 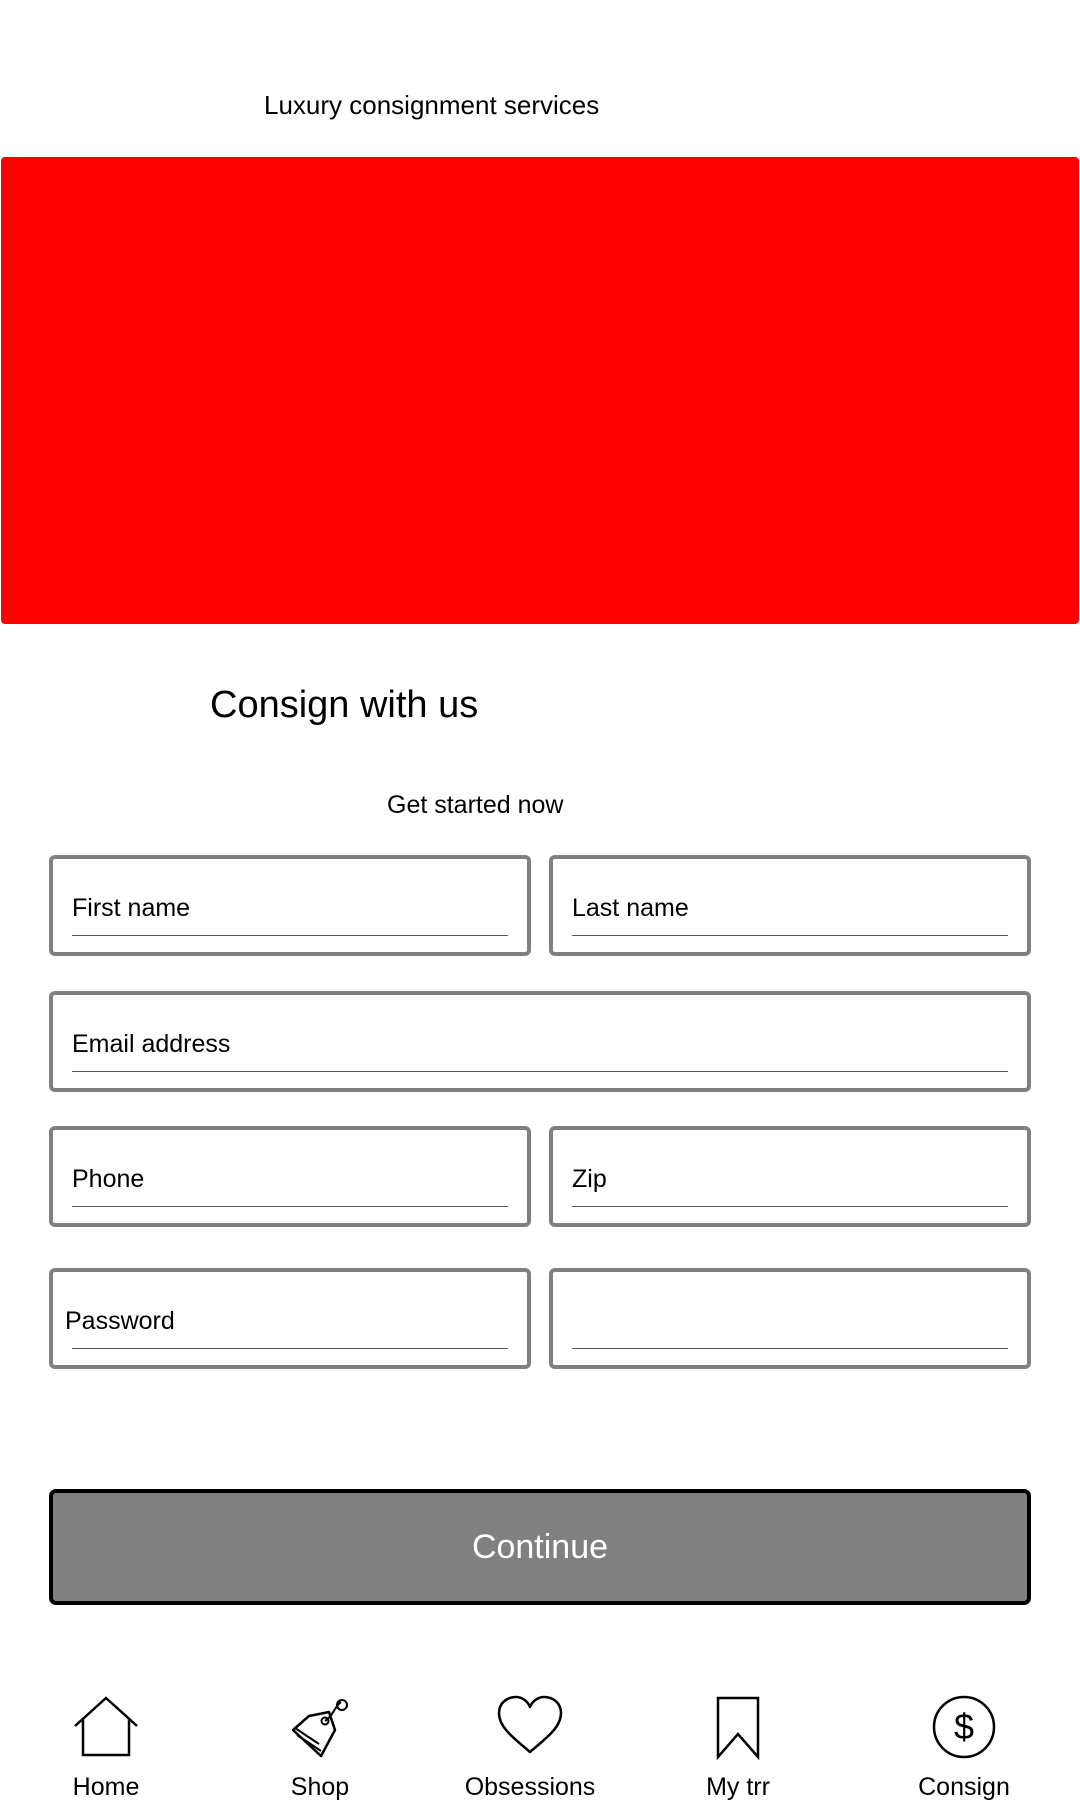 I want to click on home-icon, so click(x=106, y=1726).